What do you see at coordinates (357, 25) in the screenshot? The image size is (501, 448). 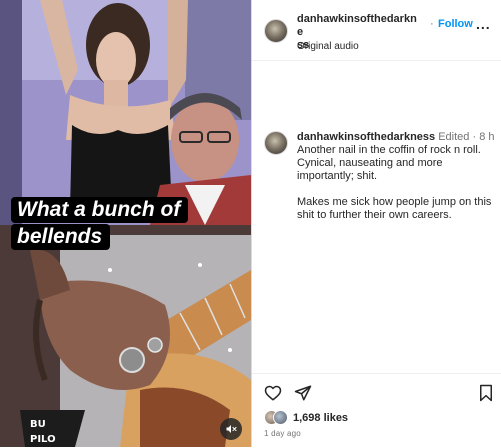 I see `author-username-line-1: danhawkinsofthedarkne` at bounding box center [357, 25].